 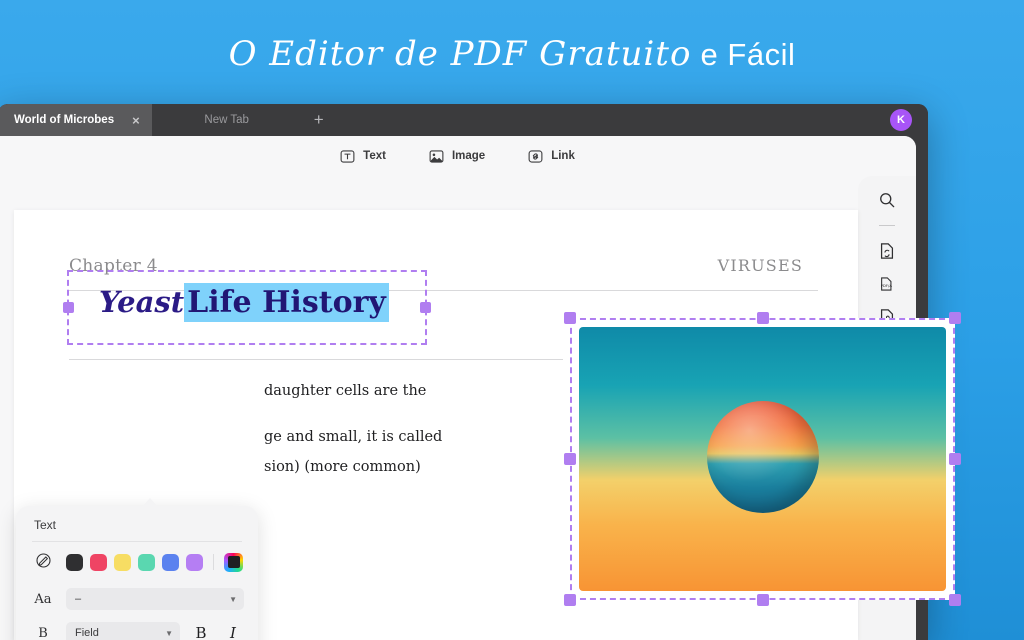 What do you see at coordinates (319, 120) in the screenshot?
I see `new-tab-button: +` at bounding box center [319, 120].